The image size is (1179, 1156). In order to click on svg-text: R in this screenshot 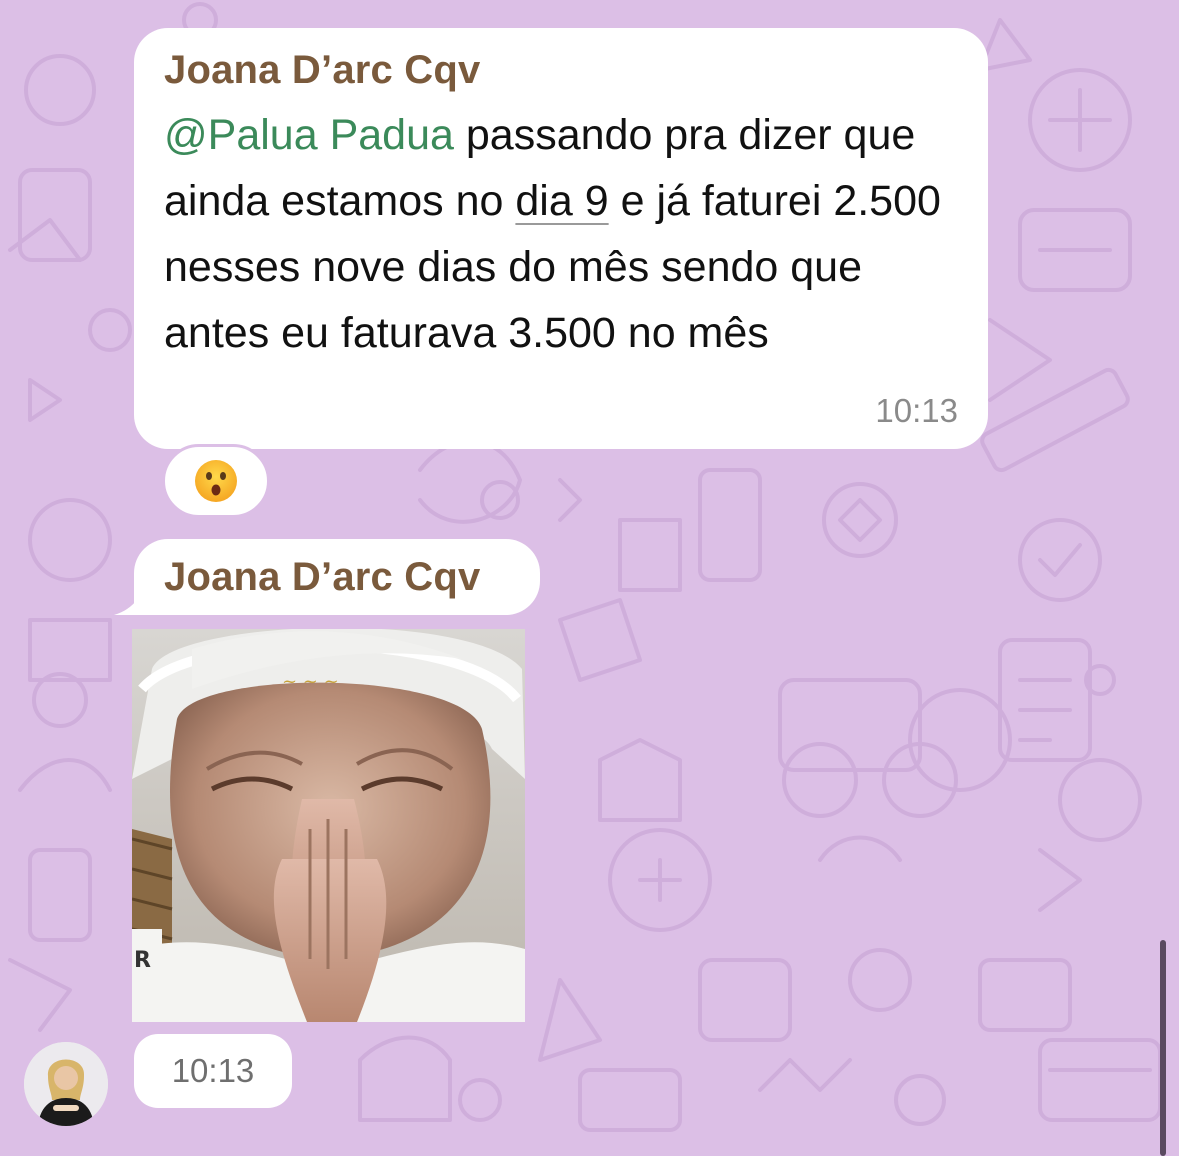, I will do `click(142, 960)`.